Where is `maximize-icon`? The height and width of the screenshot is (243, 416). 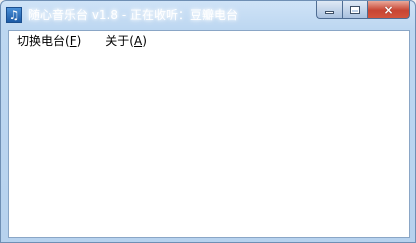 maximize-icon is located at coordinates (355, 9).